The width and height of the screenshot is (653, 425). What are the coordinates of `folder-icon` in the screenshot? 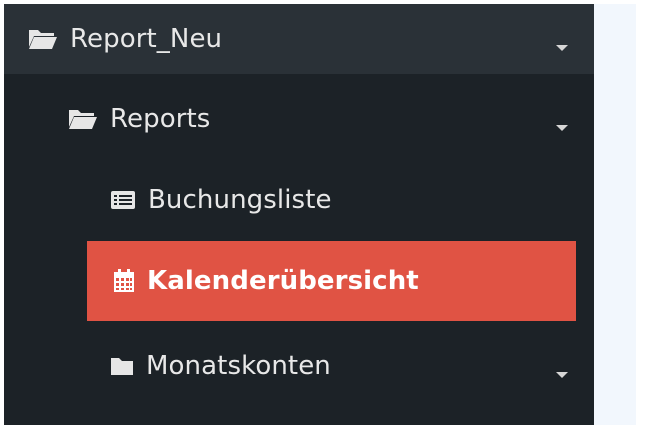 It's located at (122, 366).